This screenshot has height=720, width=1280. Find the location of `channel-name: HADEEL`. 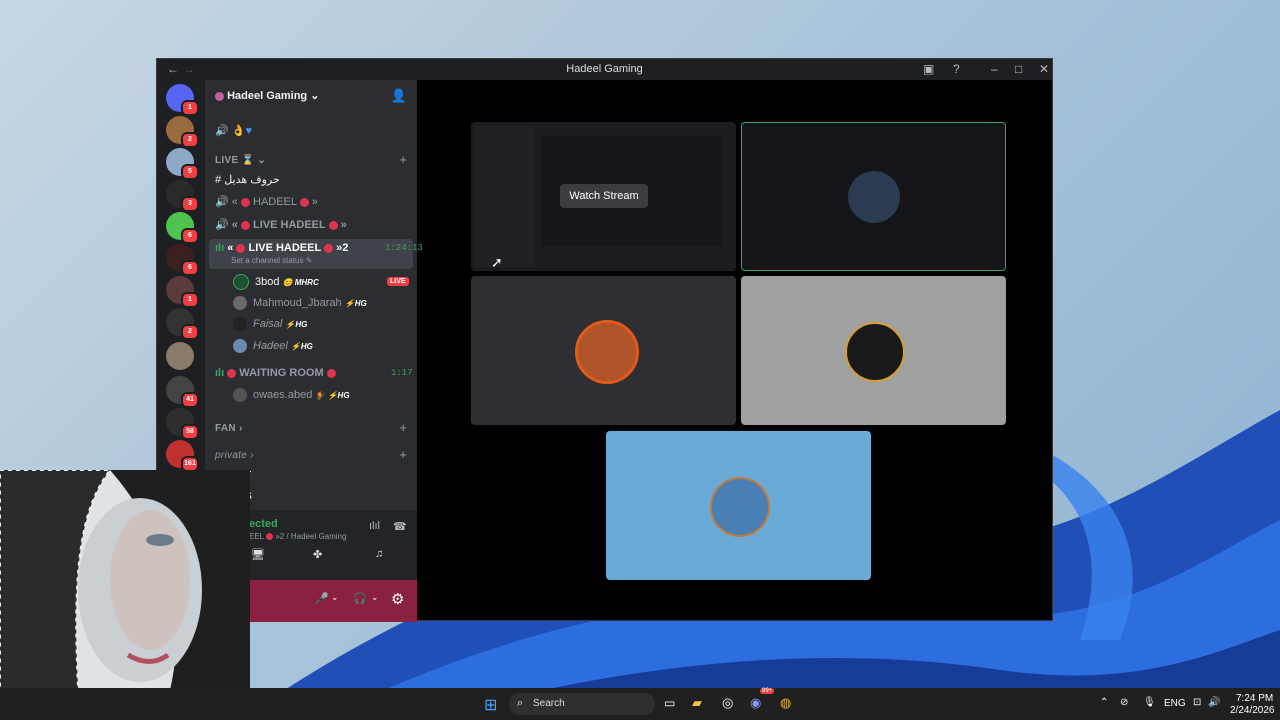

channel-name: HADEEL is located at coordinates (275, 202).